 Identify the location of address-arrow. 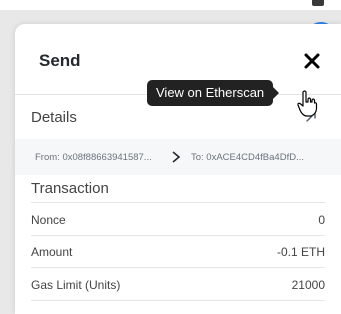
(176, 157).